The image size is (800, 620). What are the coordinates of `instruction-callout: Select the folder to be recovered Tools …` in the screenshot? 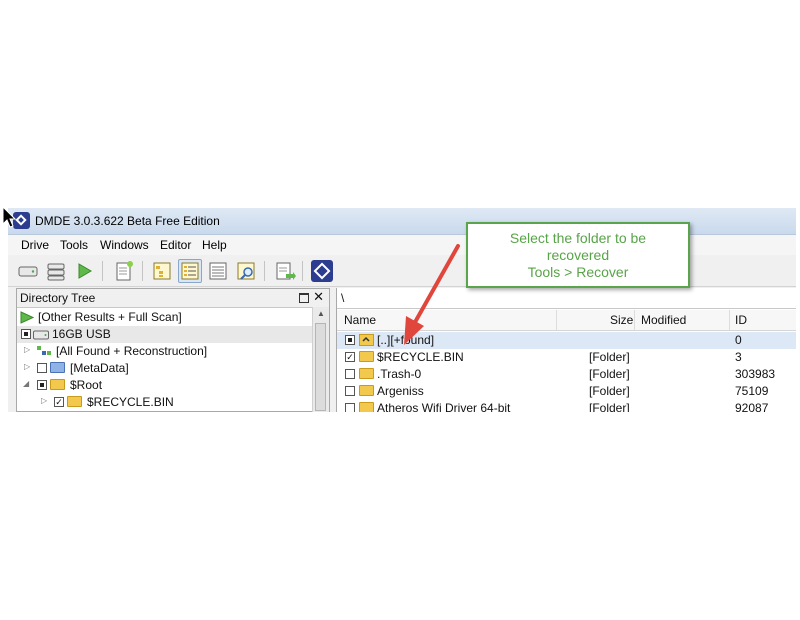 It's located at (578, 255).